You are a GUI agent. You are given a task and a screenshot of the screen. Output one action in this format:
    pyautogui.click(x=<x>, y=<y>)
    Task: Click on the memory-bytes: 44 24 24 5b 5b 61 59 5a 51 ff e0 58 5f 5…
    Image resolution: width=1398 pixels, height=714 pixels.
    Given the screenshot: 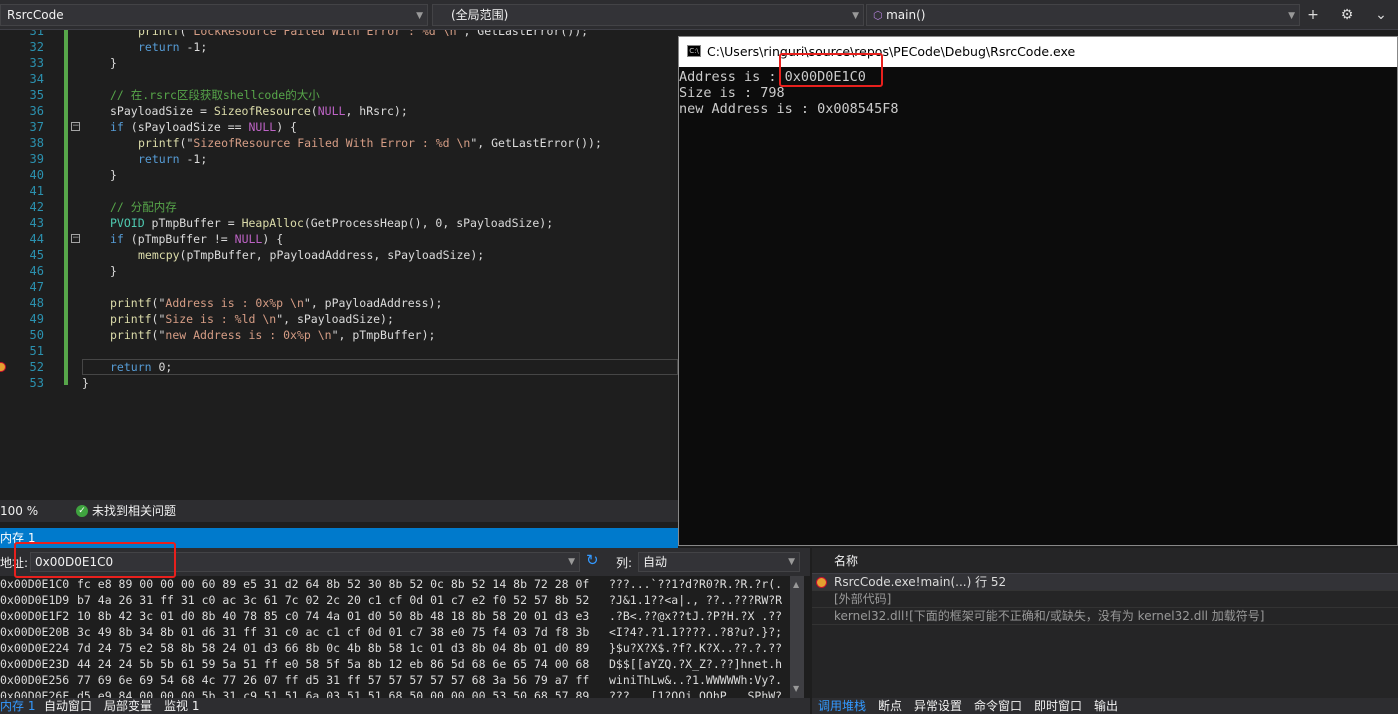 What is the action you would take?
    pyautogui.click(x=333, y=664)
    